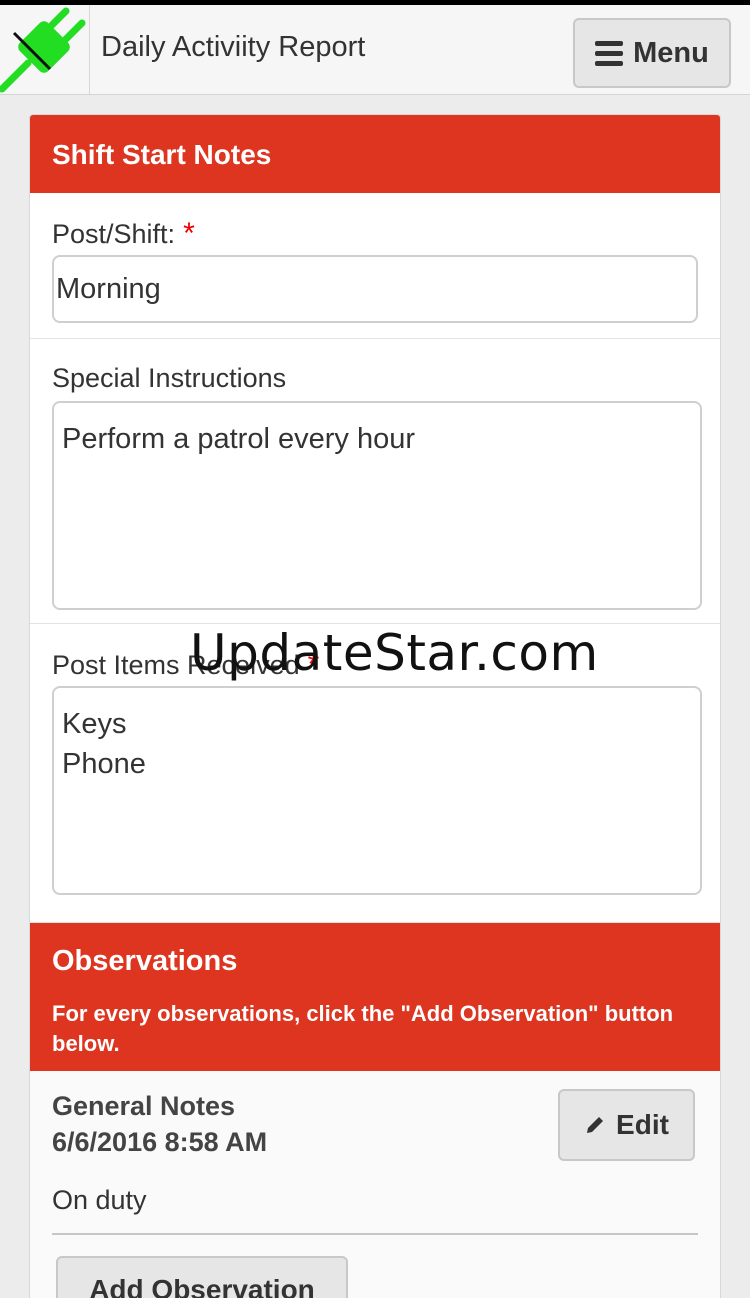 The width and height of the screenshot is (750, 1298). I want to click on observation-datetime: 6/6/2016 8:58 AM, so click(160, 1142).